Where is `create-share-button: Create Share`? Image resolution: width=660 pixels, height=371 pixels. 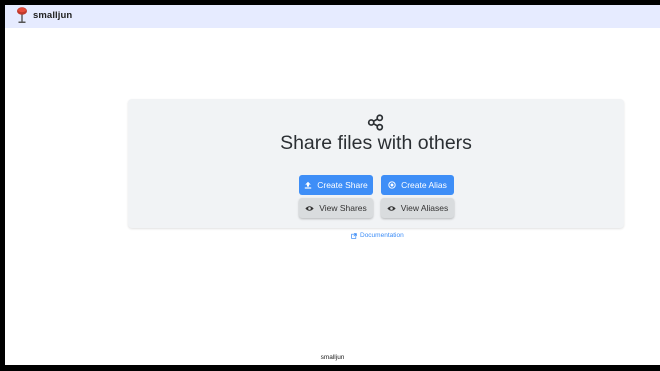
create-share-button: Create Share is located at coordinates (336, 185).